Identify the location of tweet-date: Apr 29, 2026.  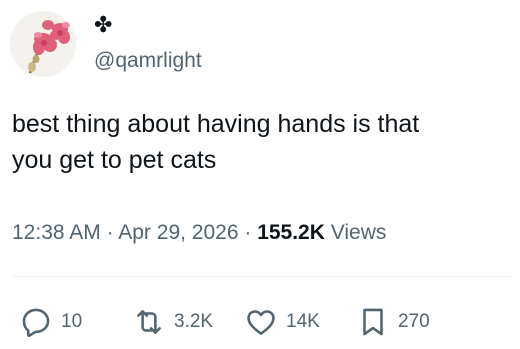
(178, 232).